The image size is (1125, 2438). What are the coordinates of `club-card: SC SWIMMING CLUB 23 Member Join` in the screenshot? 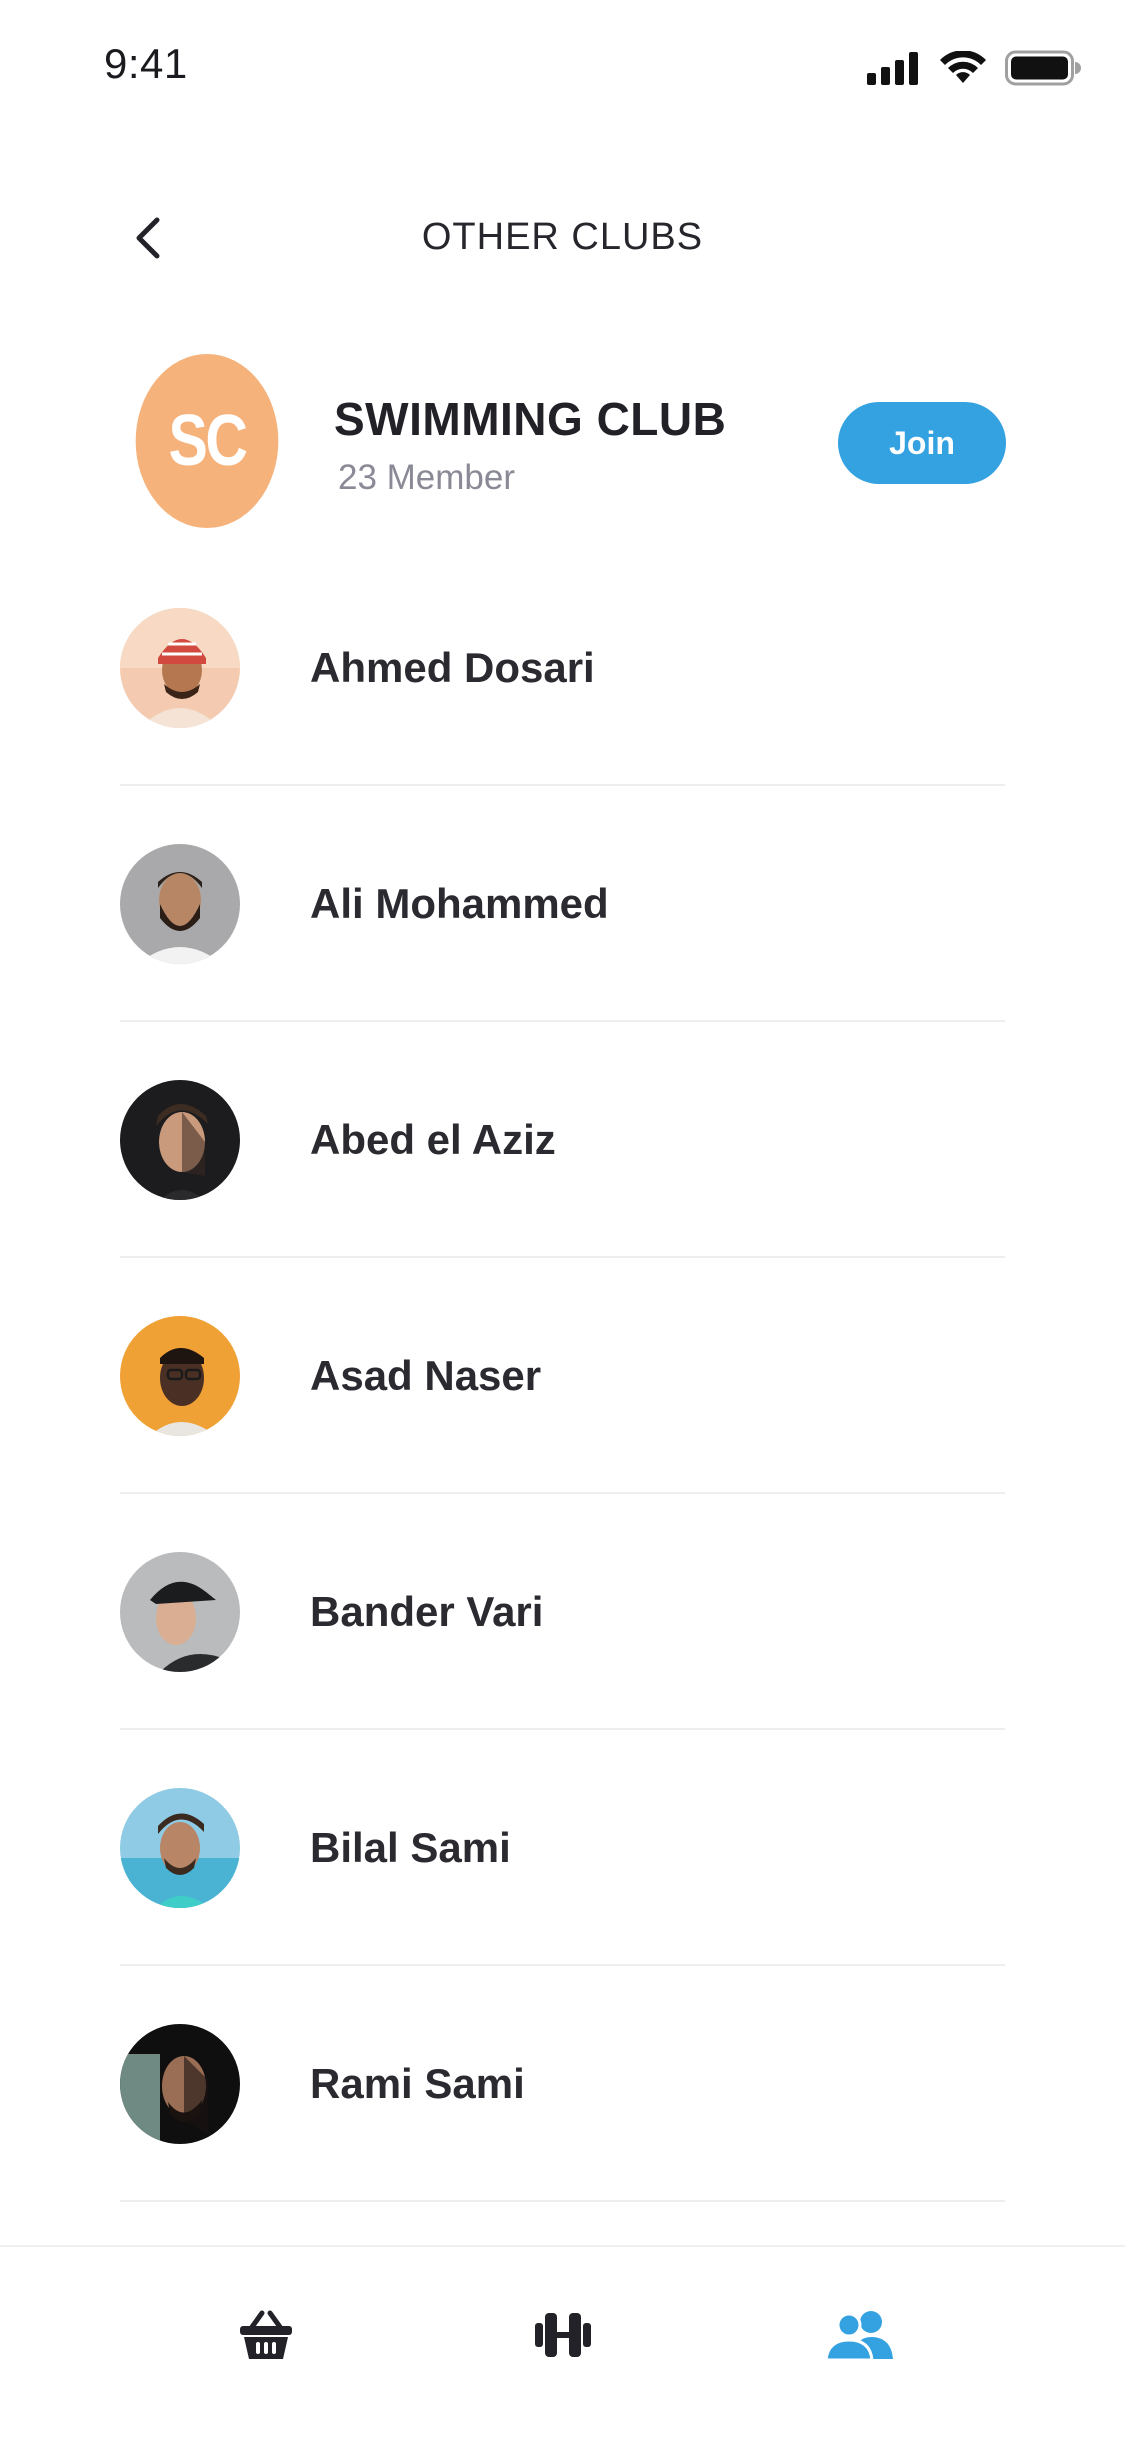 It's located at (563, 442).